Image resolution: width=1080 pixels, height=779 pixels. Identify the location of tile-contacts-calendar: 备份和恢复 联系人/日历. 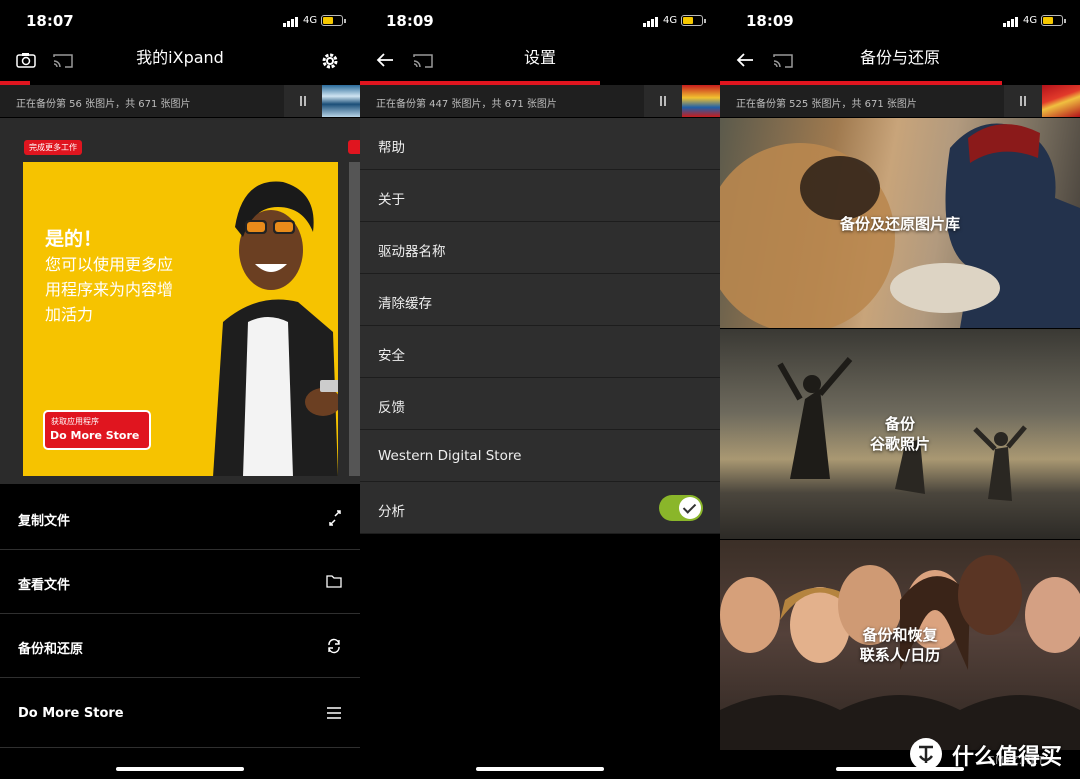
(900, 645).